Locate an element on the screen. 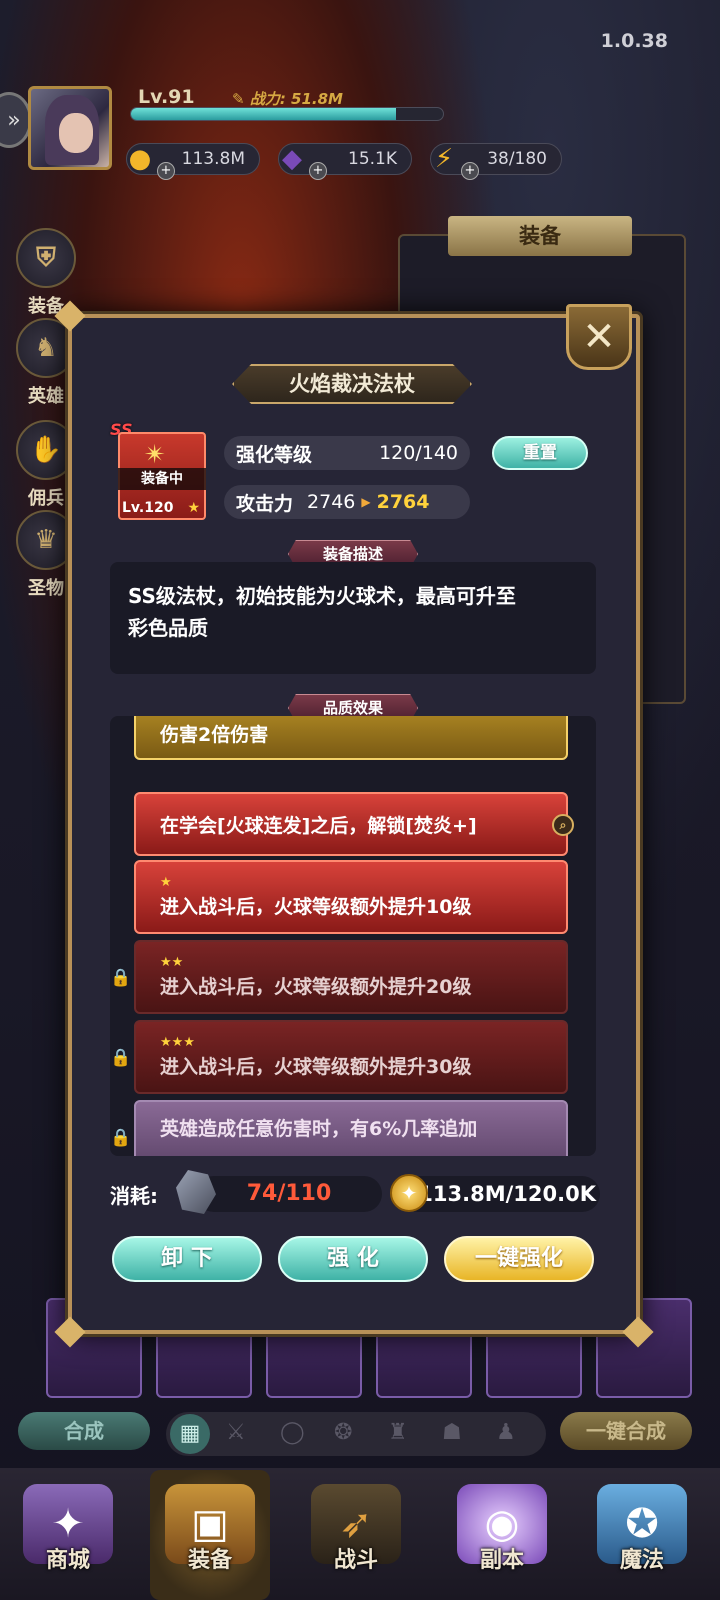  effect-item: 伤害2倍伤害 is located at coordinates (351, 738).